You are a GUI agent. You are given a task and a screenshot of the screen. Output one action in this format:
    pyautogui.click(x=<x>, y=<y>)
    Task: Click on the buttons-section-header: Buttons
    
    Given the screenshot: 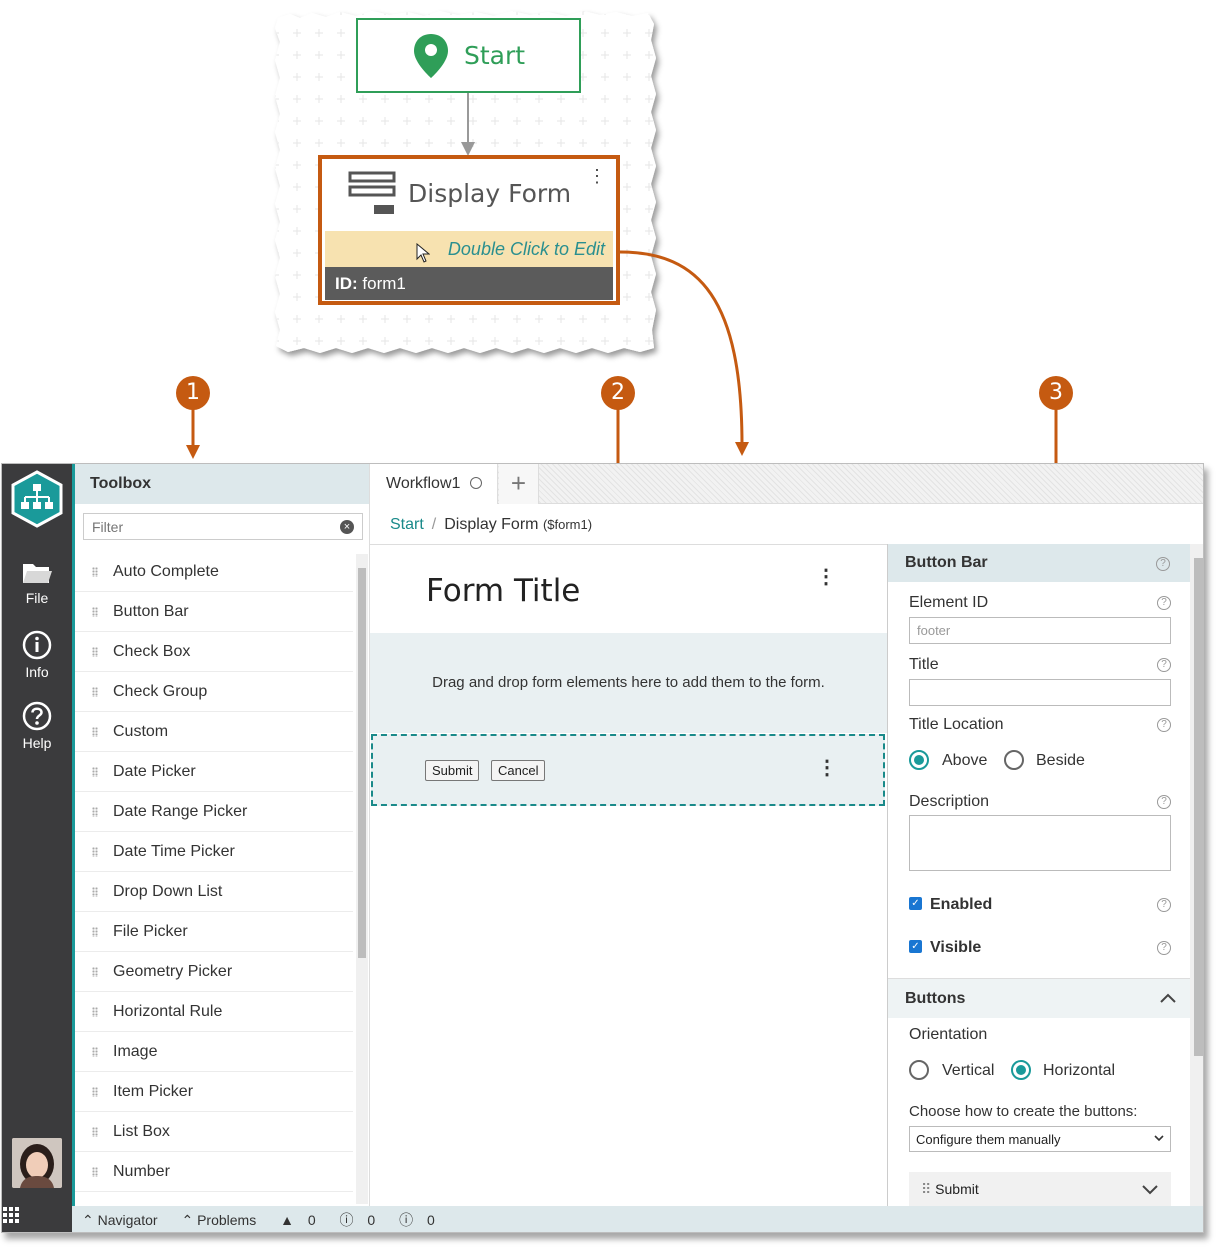 What is the action you would take?
    pyautogui.click(x=1039, y=998)
    